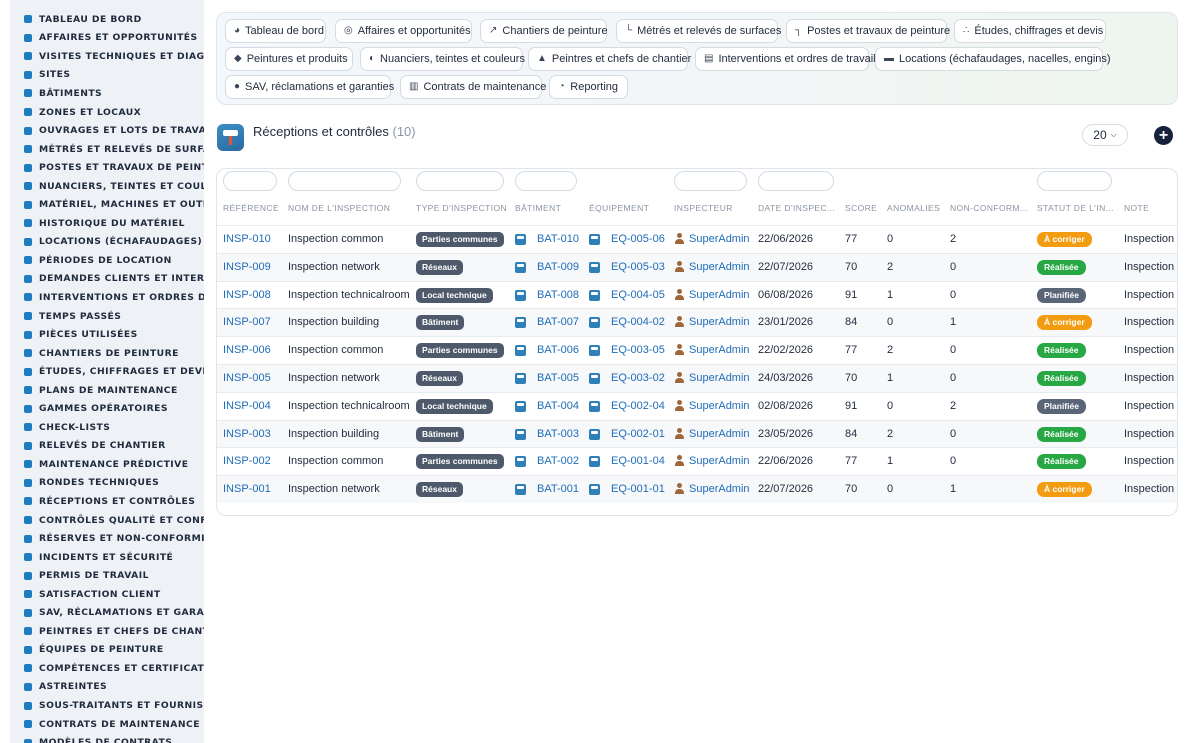  What do you see at coordinates (588, 87) in the screenshot?
I see `nav-button: ◔ Reporting` at bounding box center [588, 87].